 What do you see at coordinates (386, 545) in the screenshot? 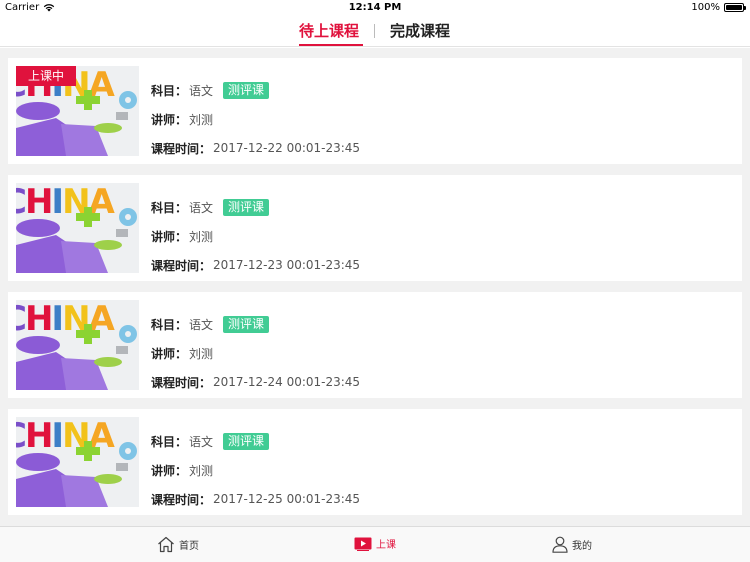
I see `nav-class-label: 上课` at bounding box center [386, 545].